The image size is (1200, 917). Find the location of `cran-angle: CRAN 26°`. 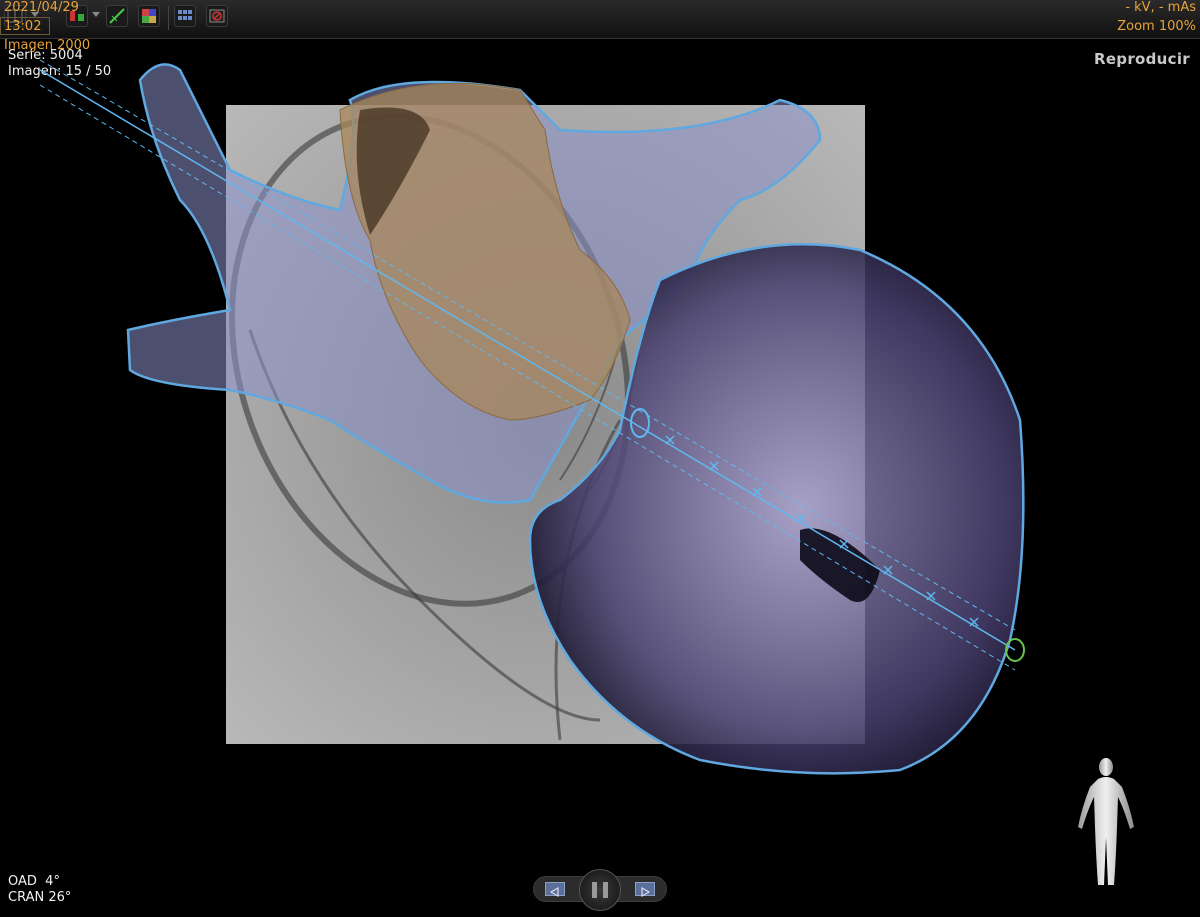

cran-angle: CRAN 26° is located at coordinates (40, 897).